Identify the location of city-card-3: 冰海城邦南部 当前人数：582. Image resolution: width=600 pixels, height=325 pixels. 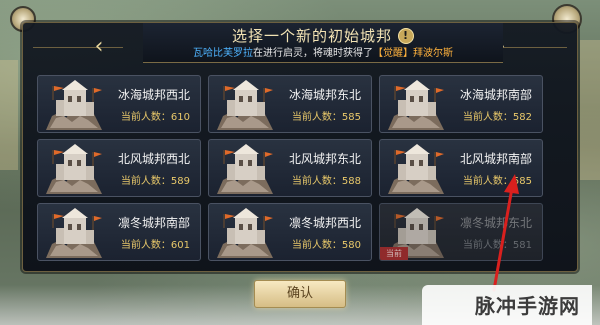
(461, 104).